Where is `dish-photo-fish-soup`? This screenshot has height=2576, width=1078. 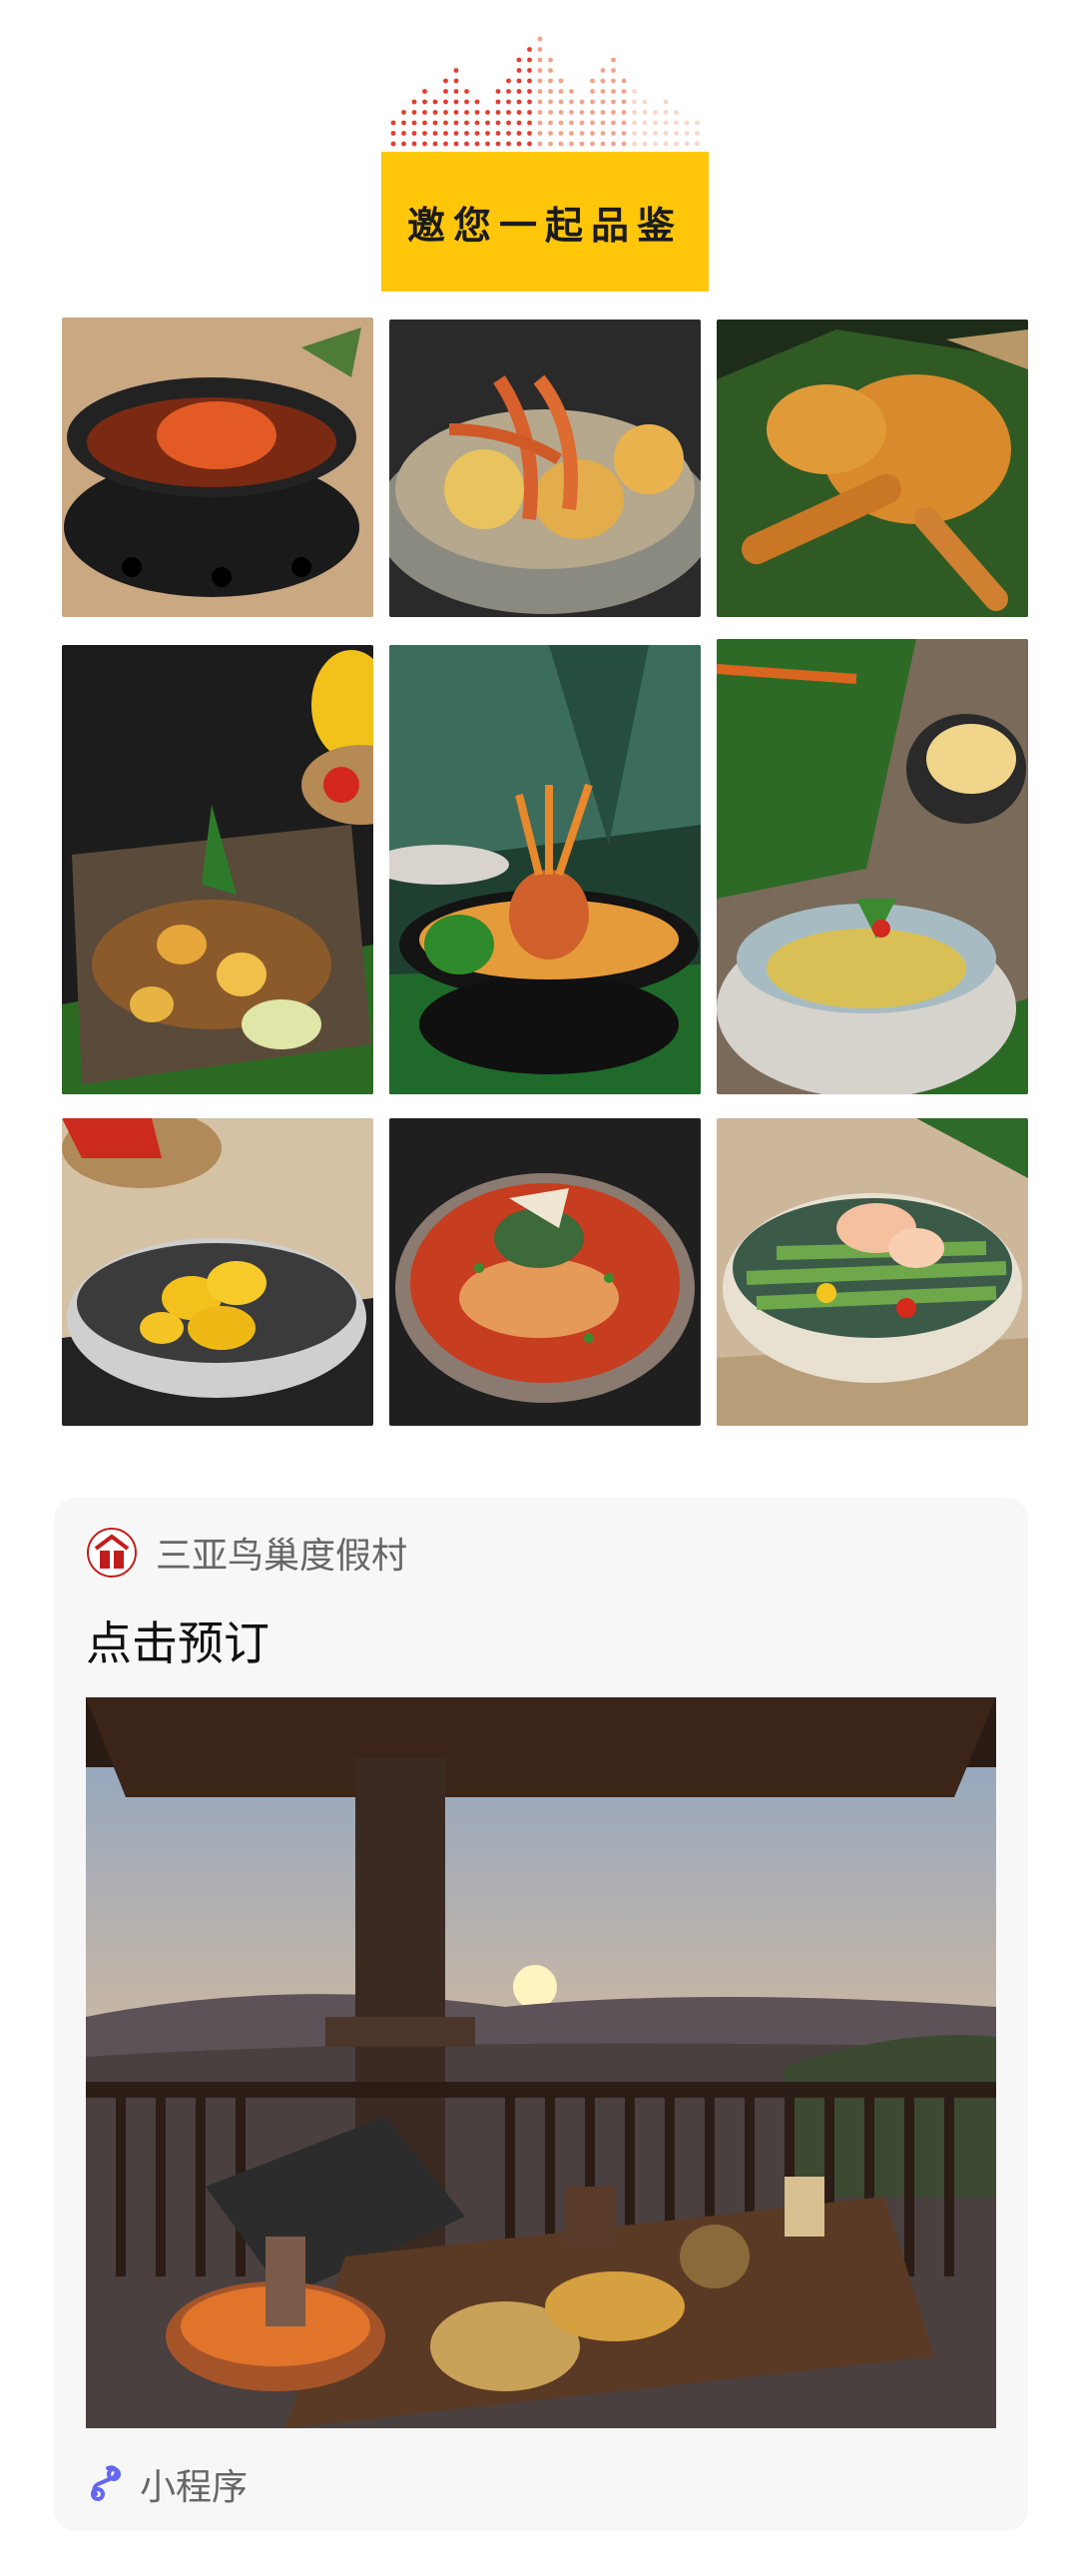
dish-photo-fish-soup is located at coordinates (545, 1272).